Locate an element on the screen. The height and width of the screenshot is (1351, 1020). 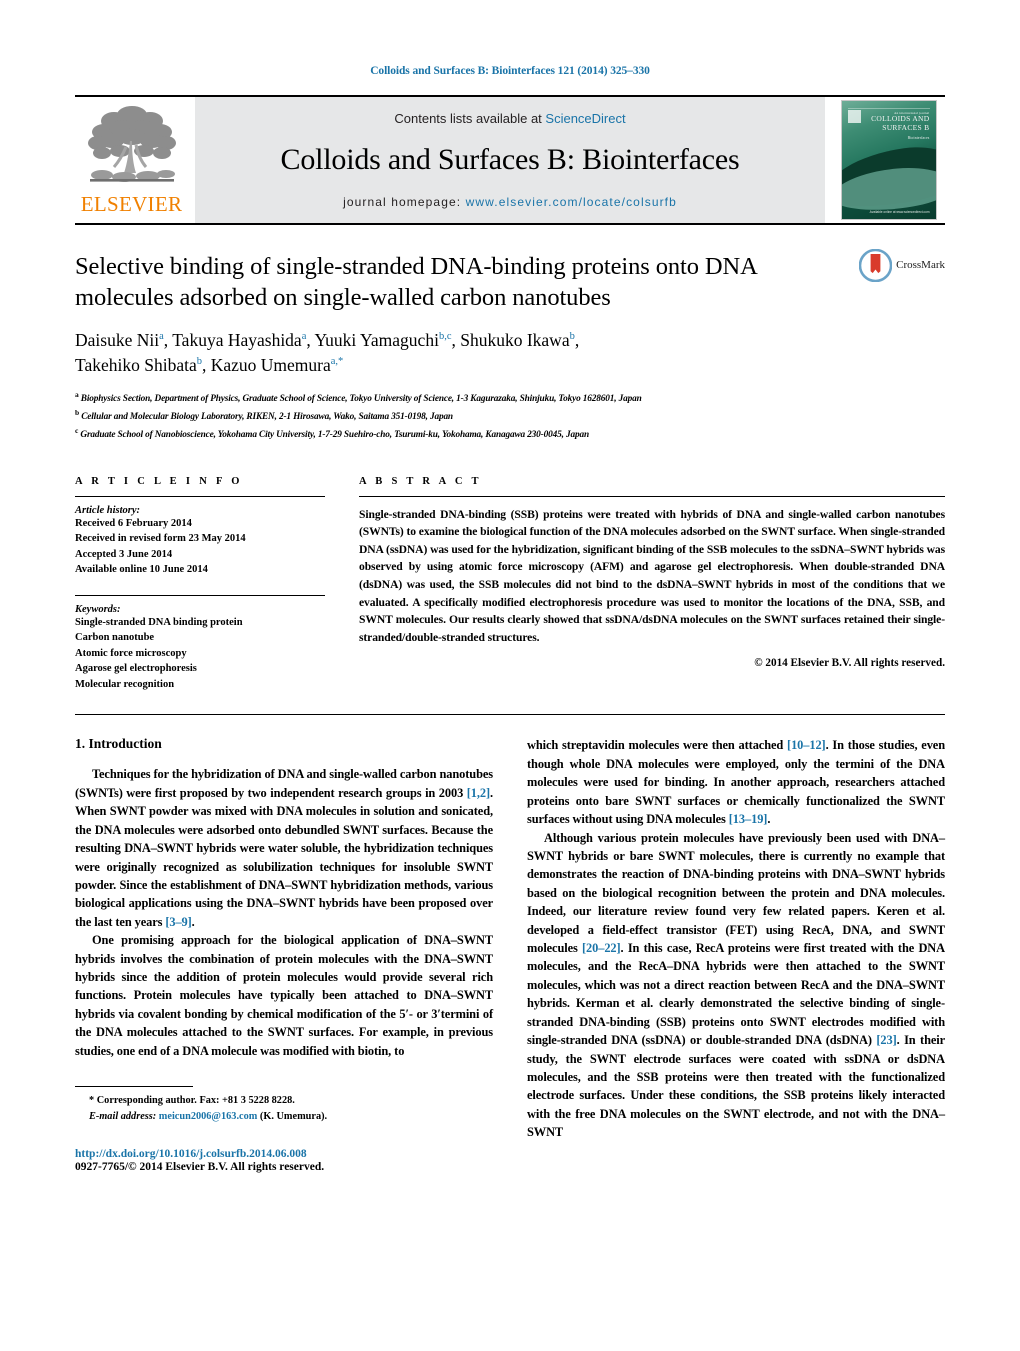
author-4-name: Takehiko Shibata is located at coordinates (136, 365).